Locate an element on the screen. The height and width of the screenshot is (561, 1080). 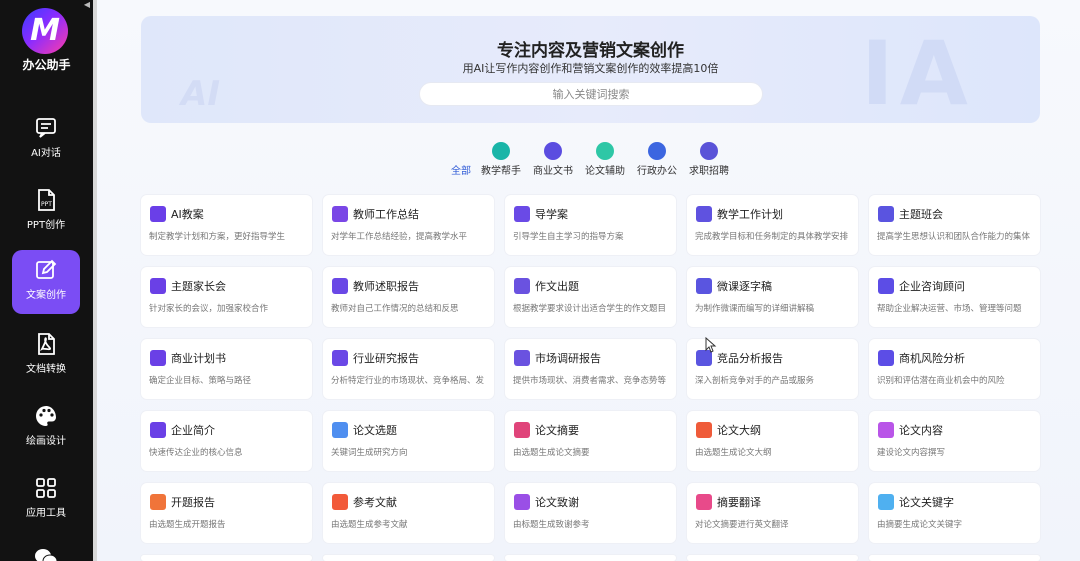
hero-decoration-ai: AI is located at coordinates (200, 94).